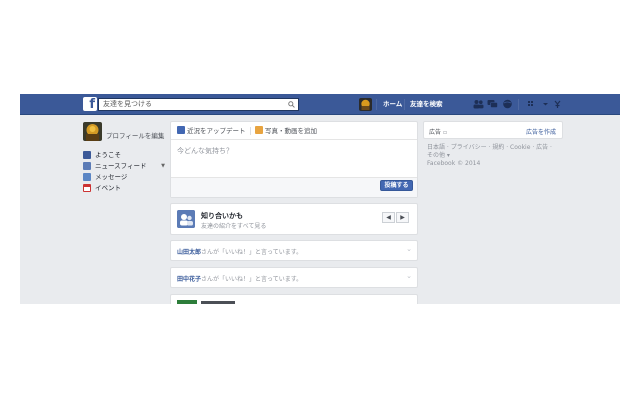 The image size is (640, 400). Describe the element at coordinates (365, 104) in the screenshot. I see `user-avatar-icon` at that location.